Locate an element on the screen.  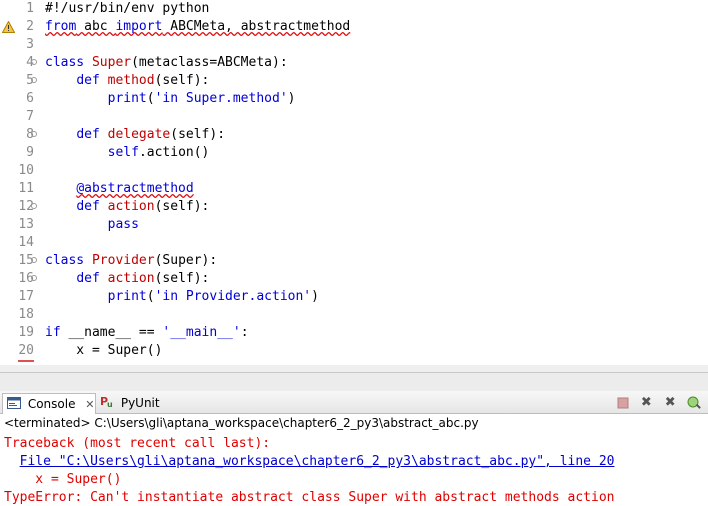
code-line: 16 def action(self): is located at coordinates (354, 279).